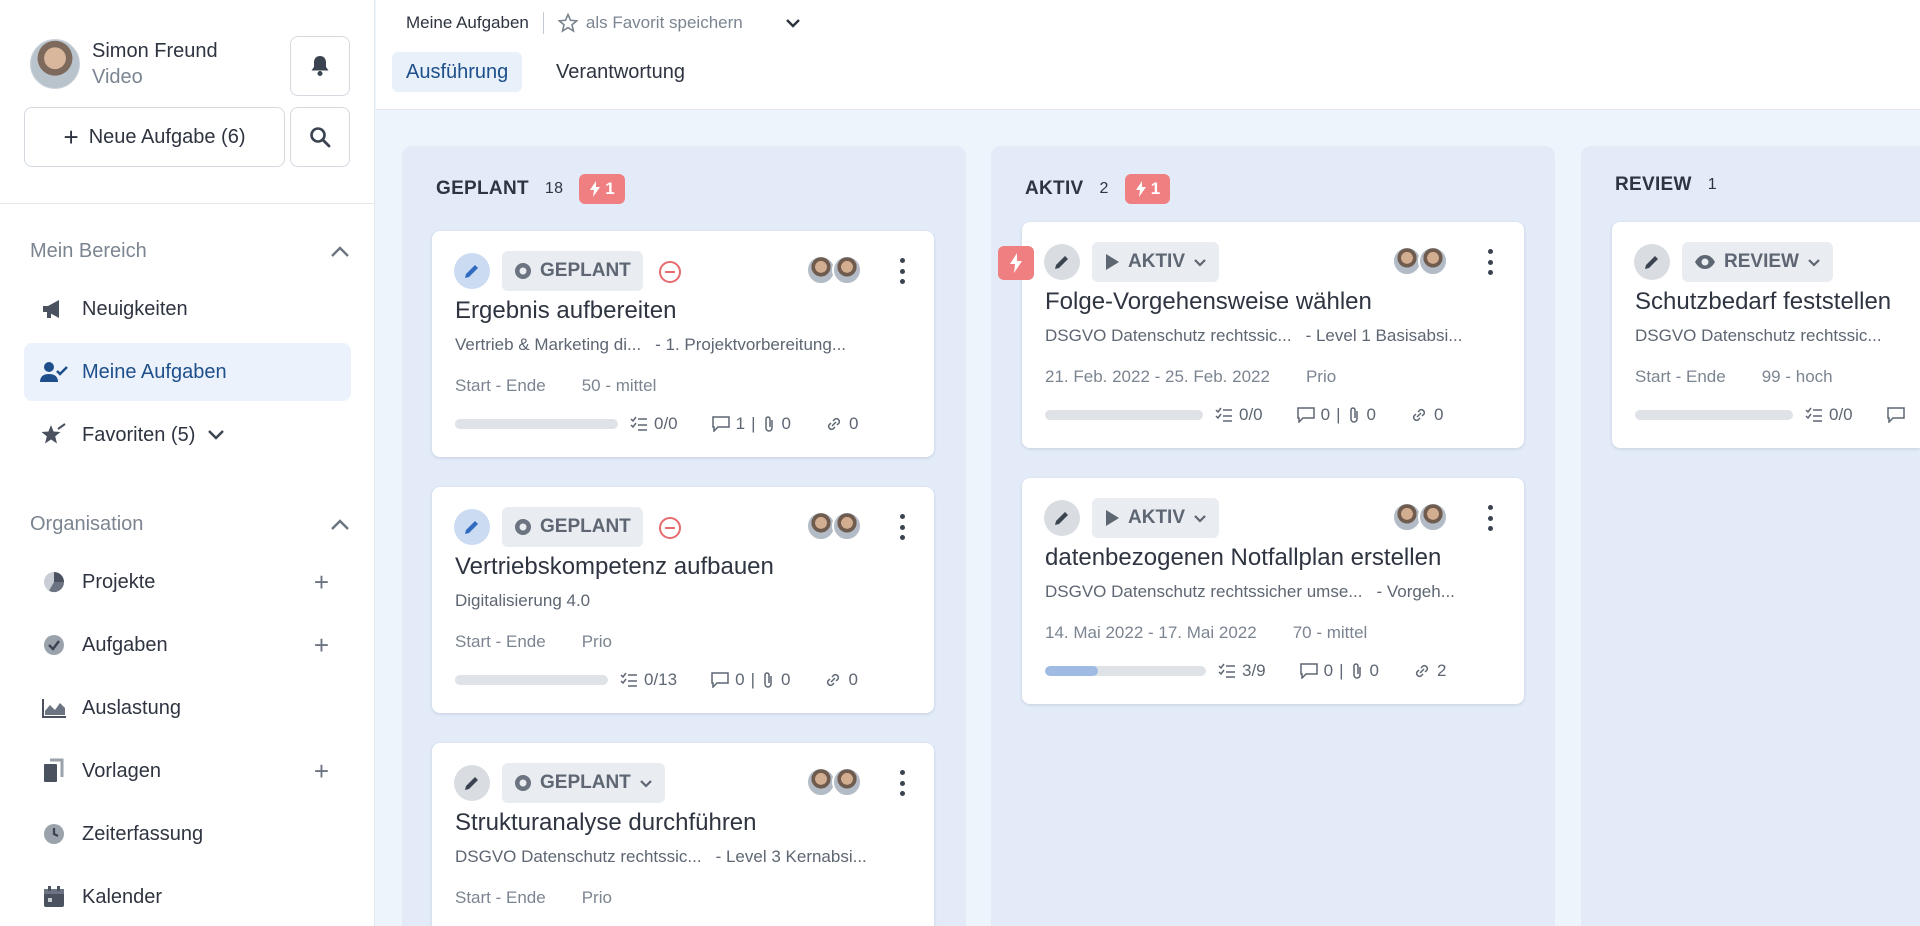 Image resolution: width=1920 pixels, height=926 pixels. Describe the element at coordinates (650, 23) in the screenshot. I see `save-favorite-button: als Favorit speichern` at that location.